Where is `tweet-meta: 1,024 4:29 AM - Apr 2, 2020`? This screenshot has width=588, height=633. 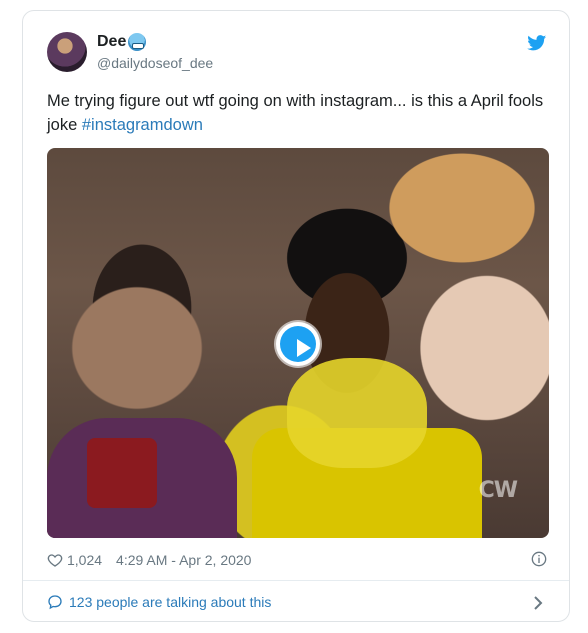
tweet-meta: 1,024 4:29 AM - Apr 2, 2020 is located at coordinates (149, 560).